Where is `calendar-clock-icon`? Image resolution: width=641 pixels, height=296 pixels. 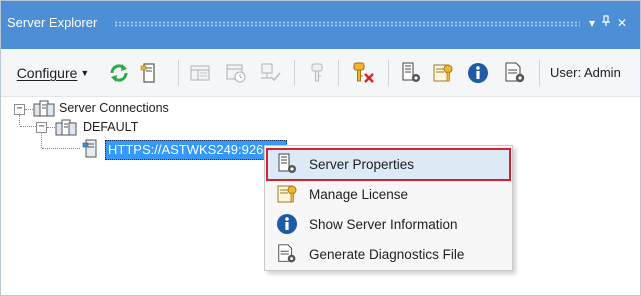 calendar-clock-icon is located at coordinates (236, 73).